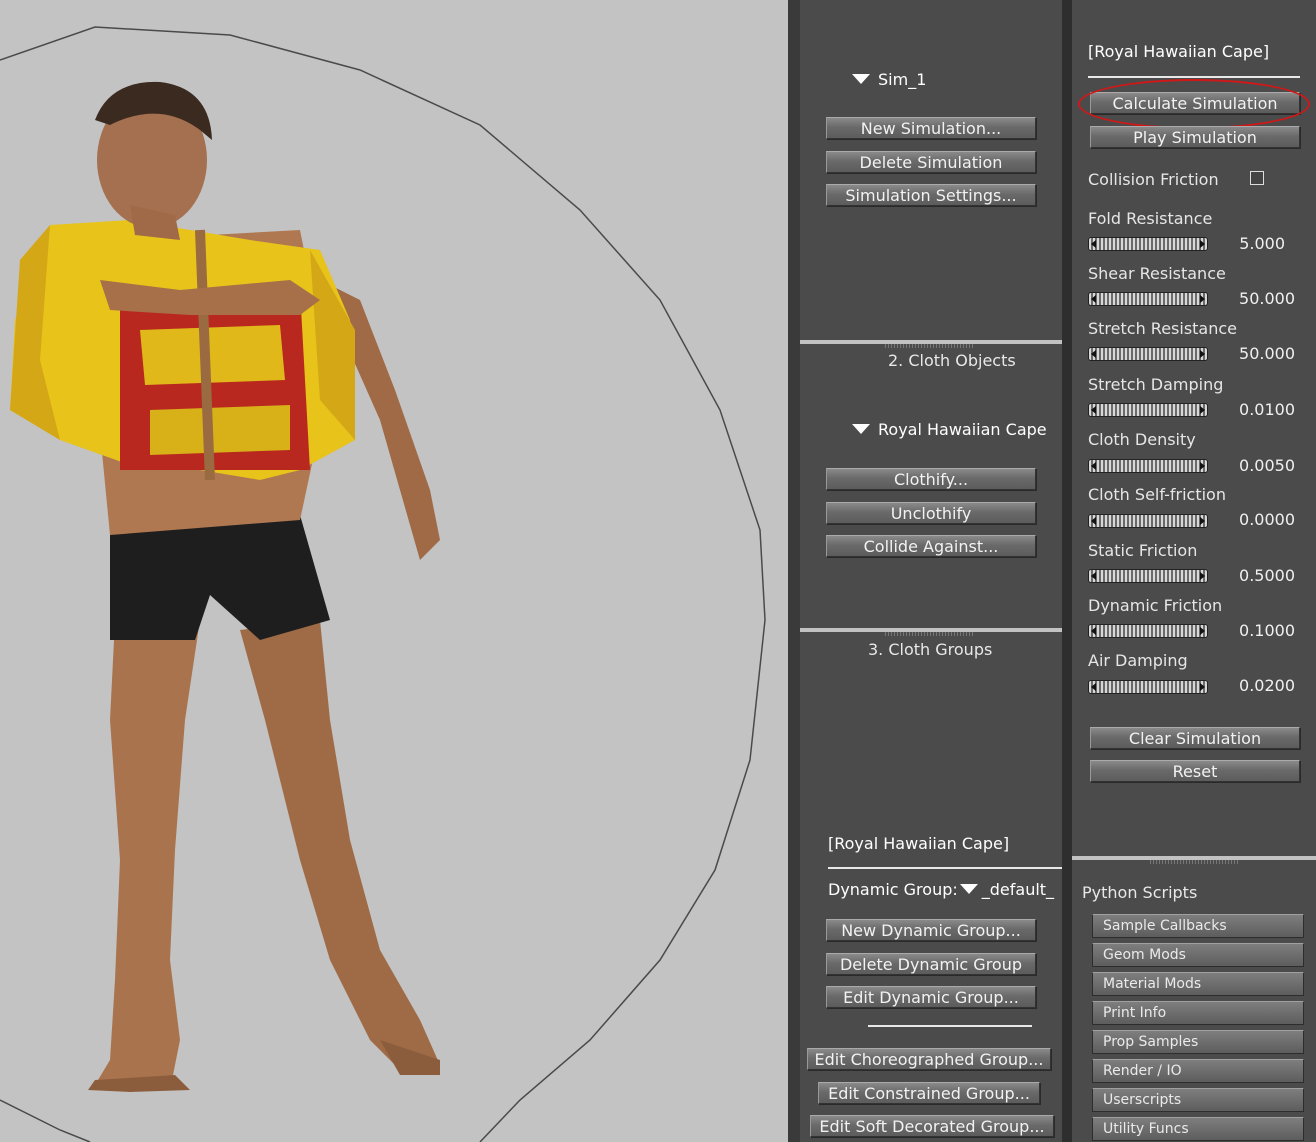  I want to click on param-label: Cloth Density, so click(1142, 439).